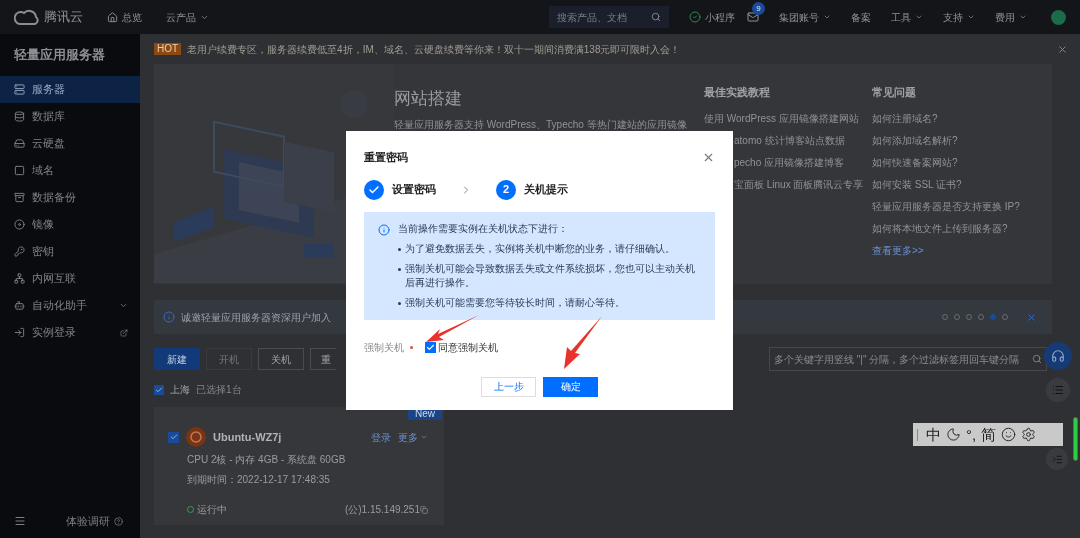 The width and height of the screenshot is (1080, 538). What do you see at coordinates (712, 17) in the screenshot?
I see `miniapp-link: 小程序` at bounding box center [712, 17].